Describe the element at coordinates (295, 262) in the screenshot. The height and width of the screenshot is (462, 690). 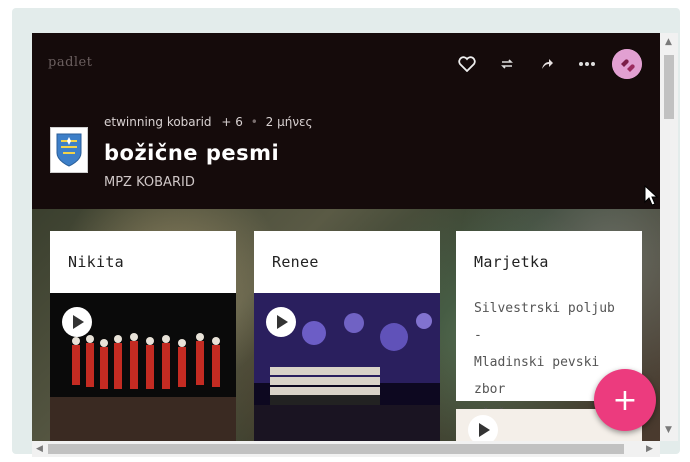
I see `post-author: Renee` at that location.